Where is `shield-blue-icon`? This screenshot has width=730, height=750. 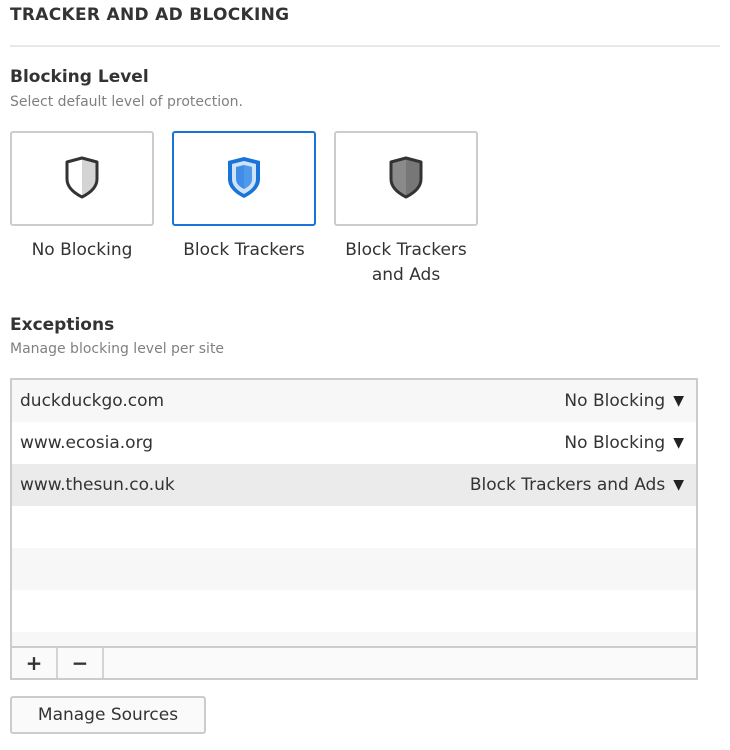
shield-blue-icon is located at coordinates (244, 179).